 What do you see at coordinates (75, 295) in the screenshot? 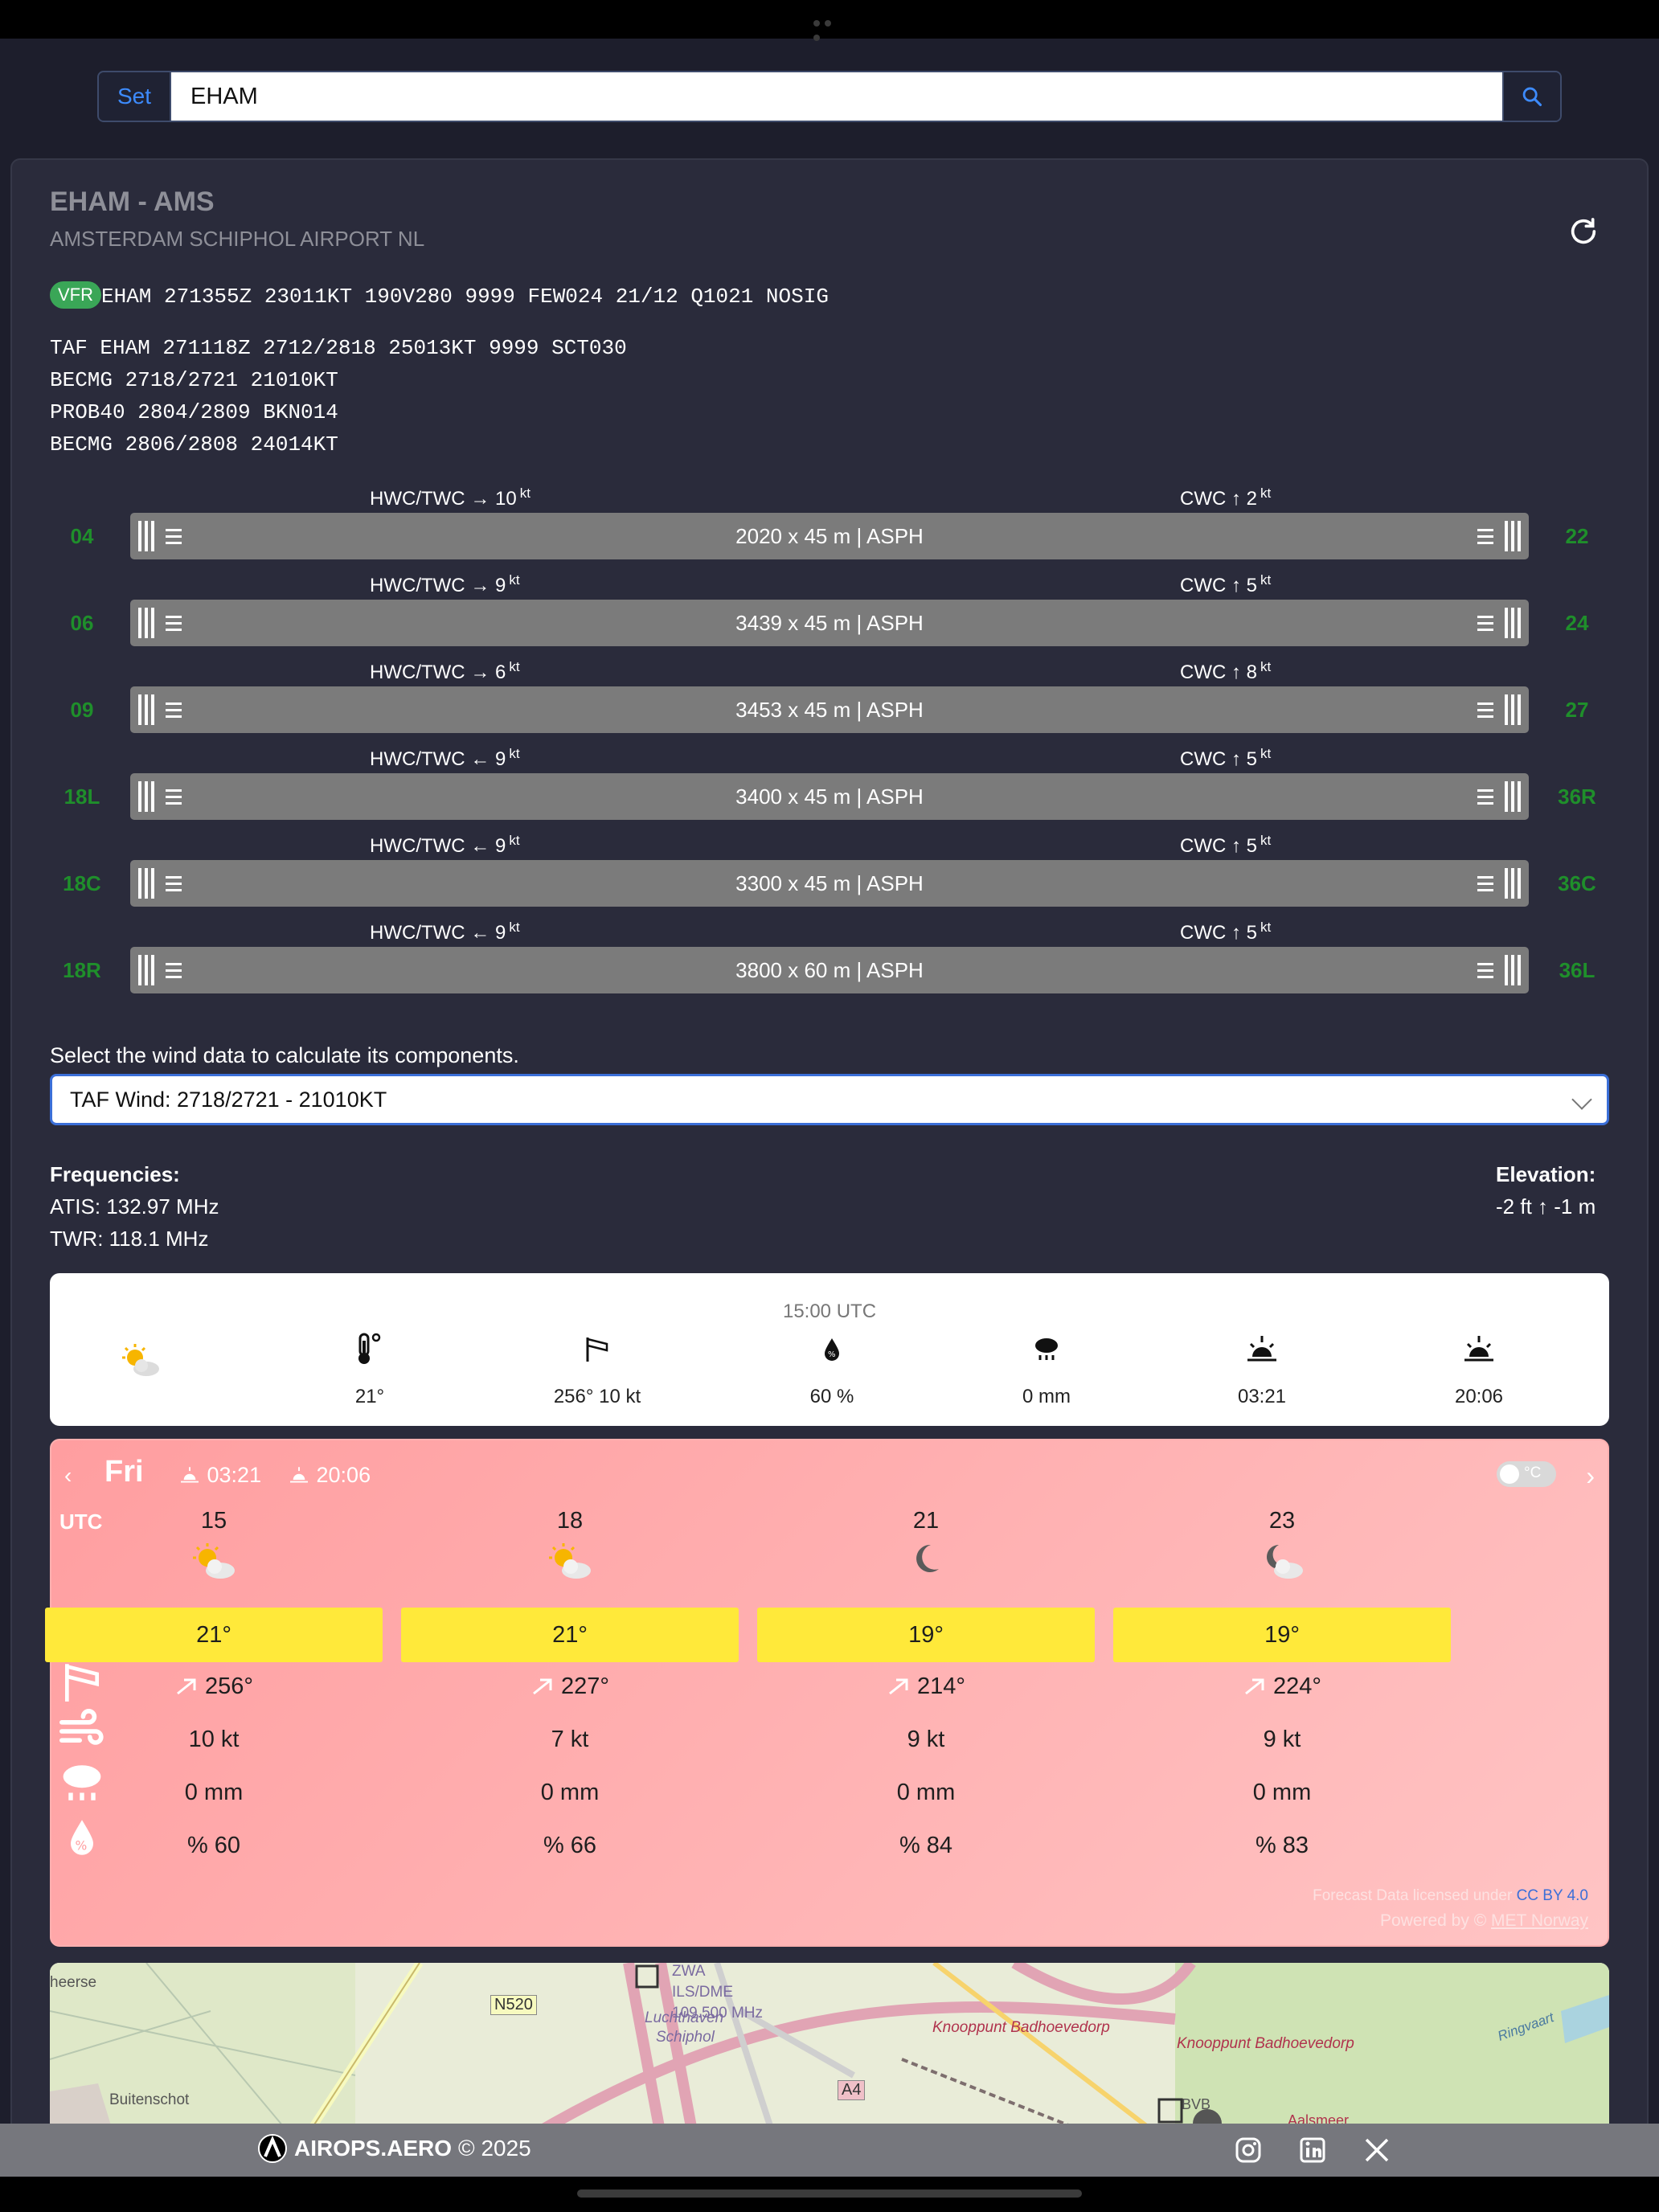
I see `flight-category-badge: VFR` at bounding box center [75, 295].